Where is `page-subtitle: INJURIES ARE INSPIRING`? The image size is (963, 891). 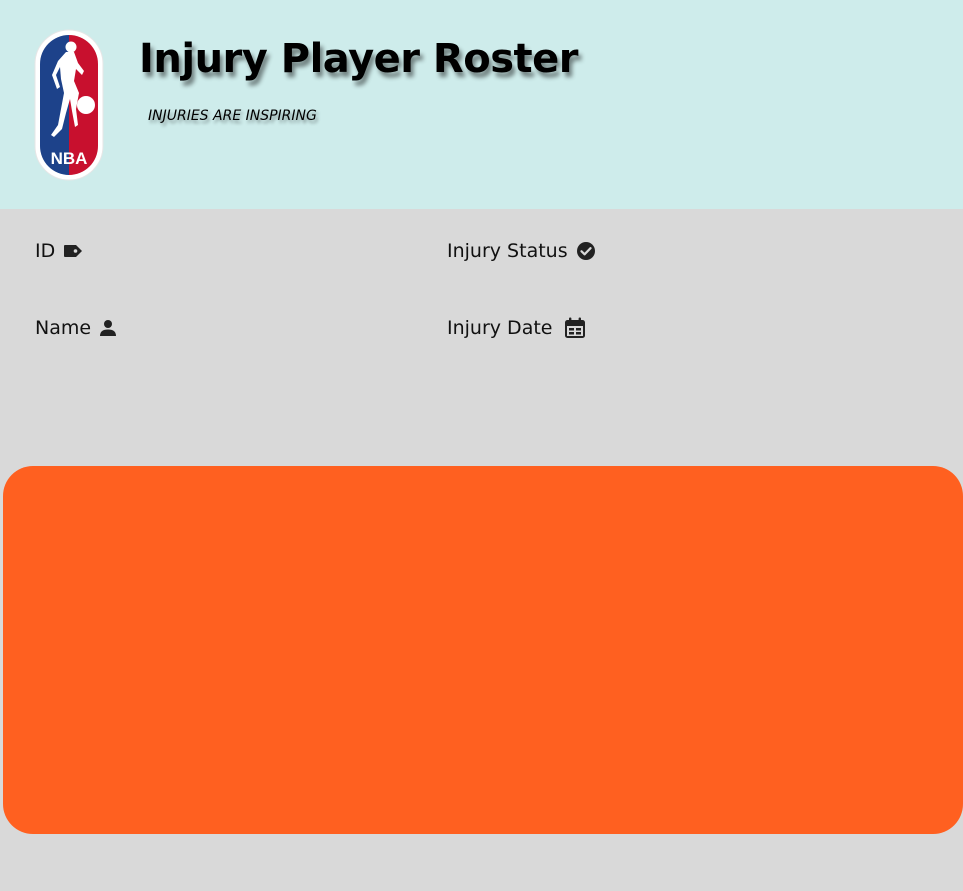 page-subtitle: INJURIES ARE INSPIRING is located at coordinates (232, 116).